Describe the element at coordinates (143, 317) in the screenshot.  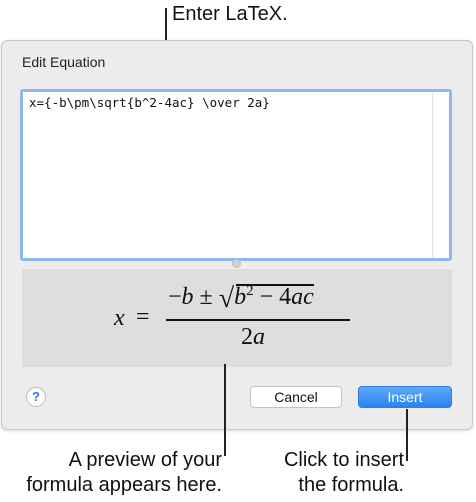
I see `formula-equals: =` at that location.